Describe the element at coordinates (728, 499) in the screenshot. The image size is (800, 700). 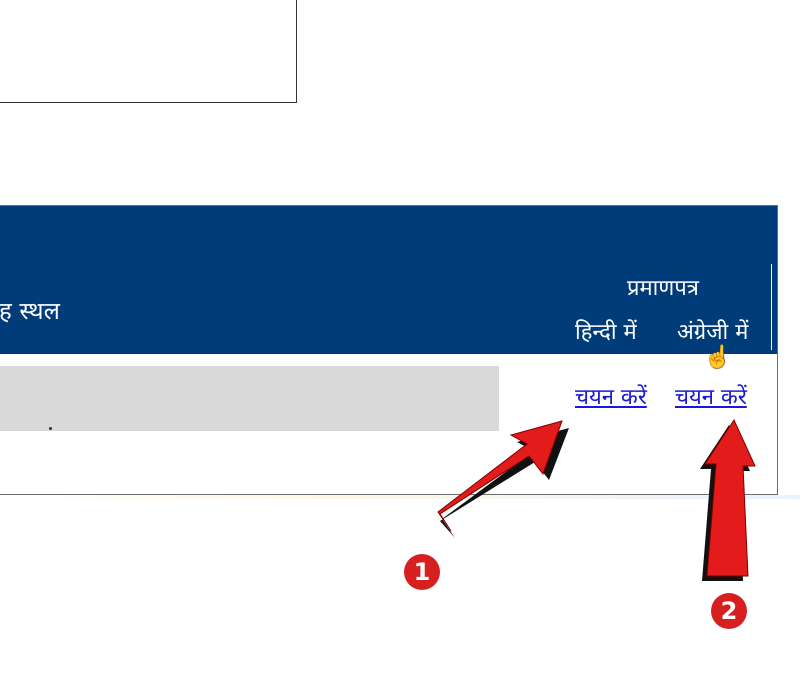
I see `arrow-2-icon` at that location.